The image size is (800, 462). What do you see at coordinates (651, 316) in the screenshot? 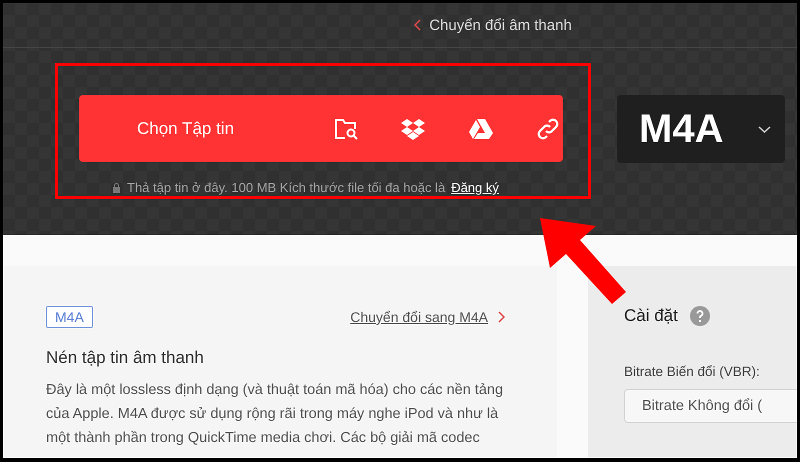
I see `settings-title: Cài đặt` at bounding box center [651, 316].